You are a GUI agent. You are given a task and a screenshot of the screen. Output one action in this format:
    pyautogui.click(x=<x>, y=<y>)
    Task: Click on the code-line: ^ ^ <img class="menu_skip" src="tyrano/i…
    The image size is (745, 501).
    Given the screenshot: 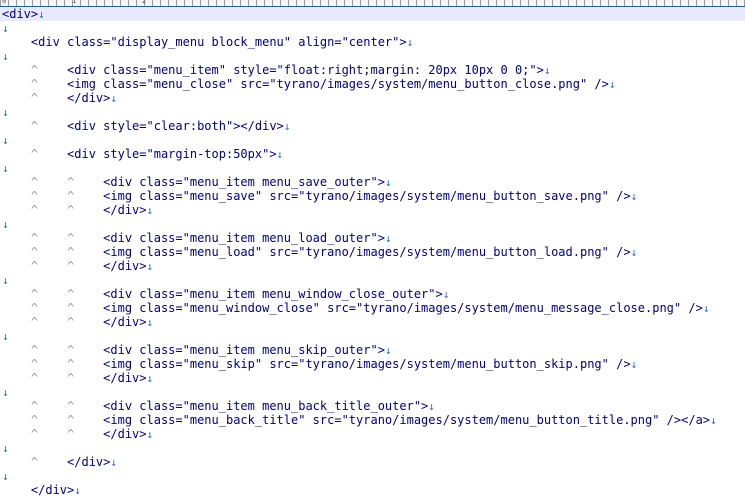 What is the action you would take?
    pyautogui.click(x=372, y=364)
    